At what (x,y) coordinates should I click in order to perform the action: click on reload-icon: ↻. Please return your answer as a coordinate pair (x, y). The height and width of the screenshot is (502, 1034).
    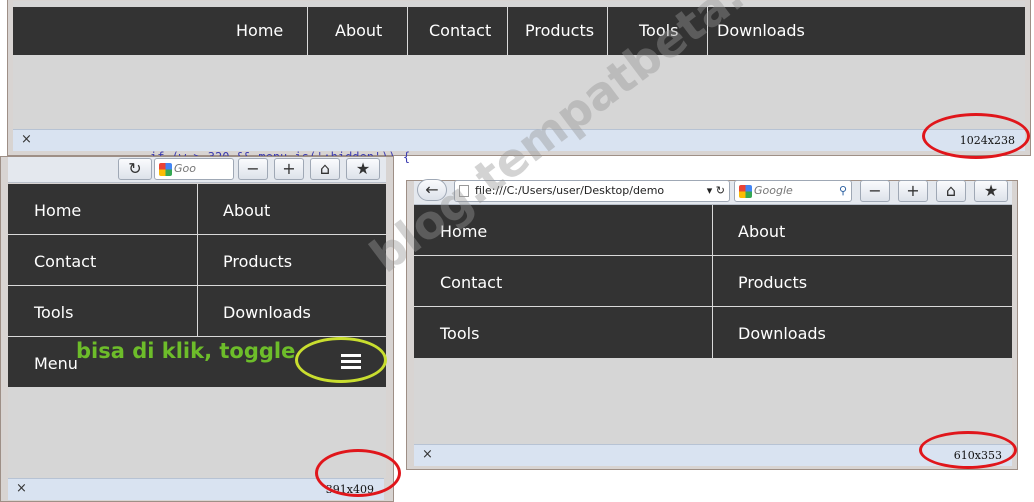
    Looking at the image, I should click on (135, 169).